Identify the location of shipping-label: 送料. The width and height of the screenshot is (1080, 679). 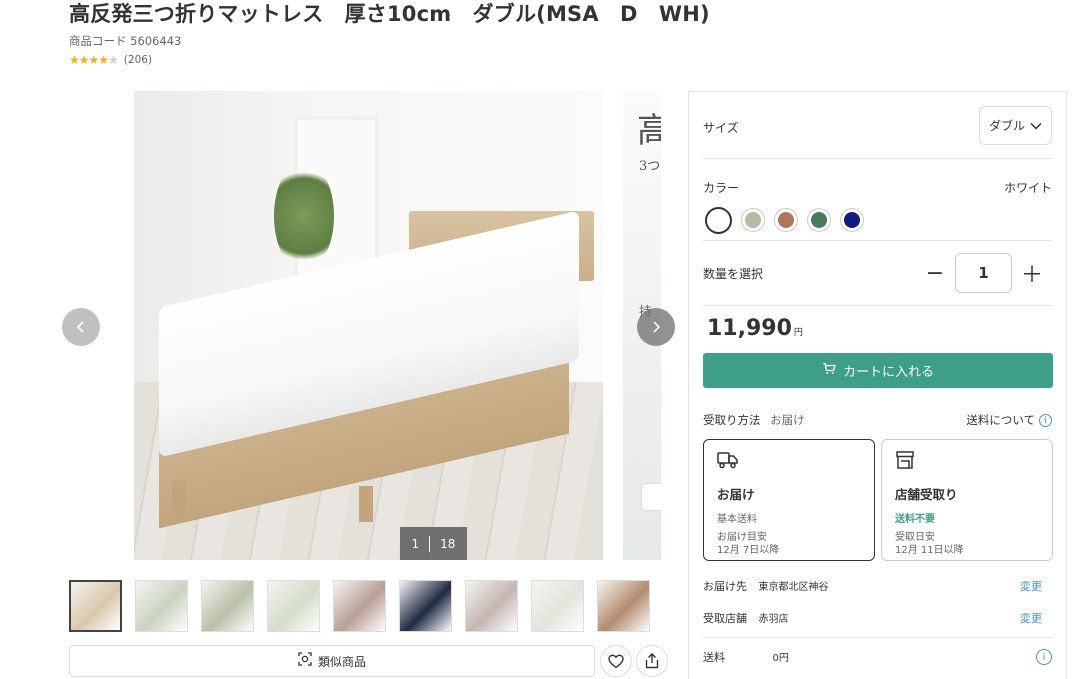
(714, 657).